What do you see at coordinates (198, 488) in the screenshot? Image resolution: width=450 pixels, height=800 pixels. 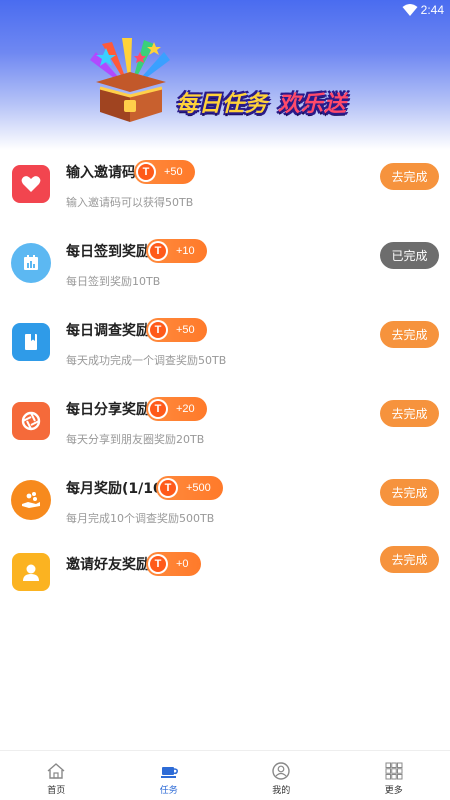 I see `reward-amount: +500` at bounding box center [198, 488].